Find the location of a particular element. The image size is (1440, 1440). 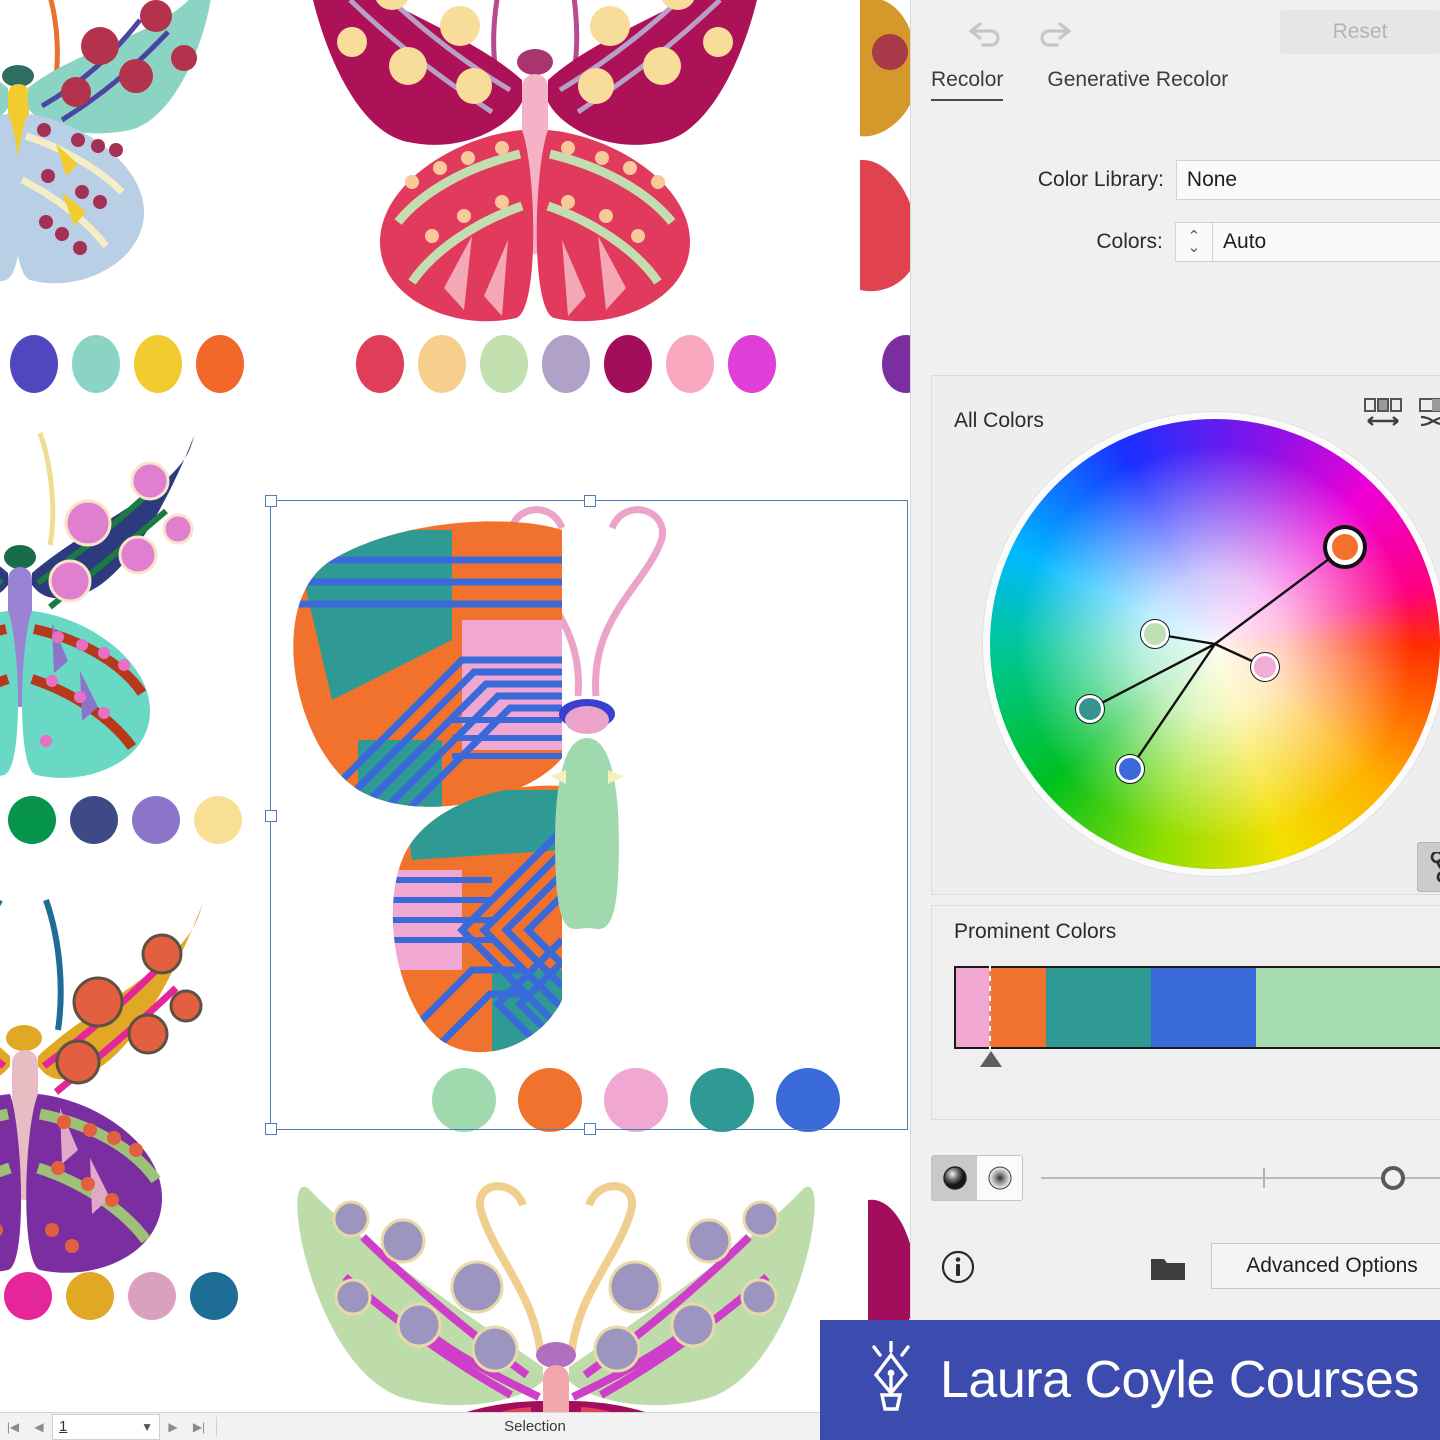

panel-header: Reset is located at coordinates (1175, 35).